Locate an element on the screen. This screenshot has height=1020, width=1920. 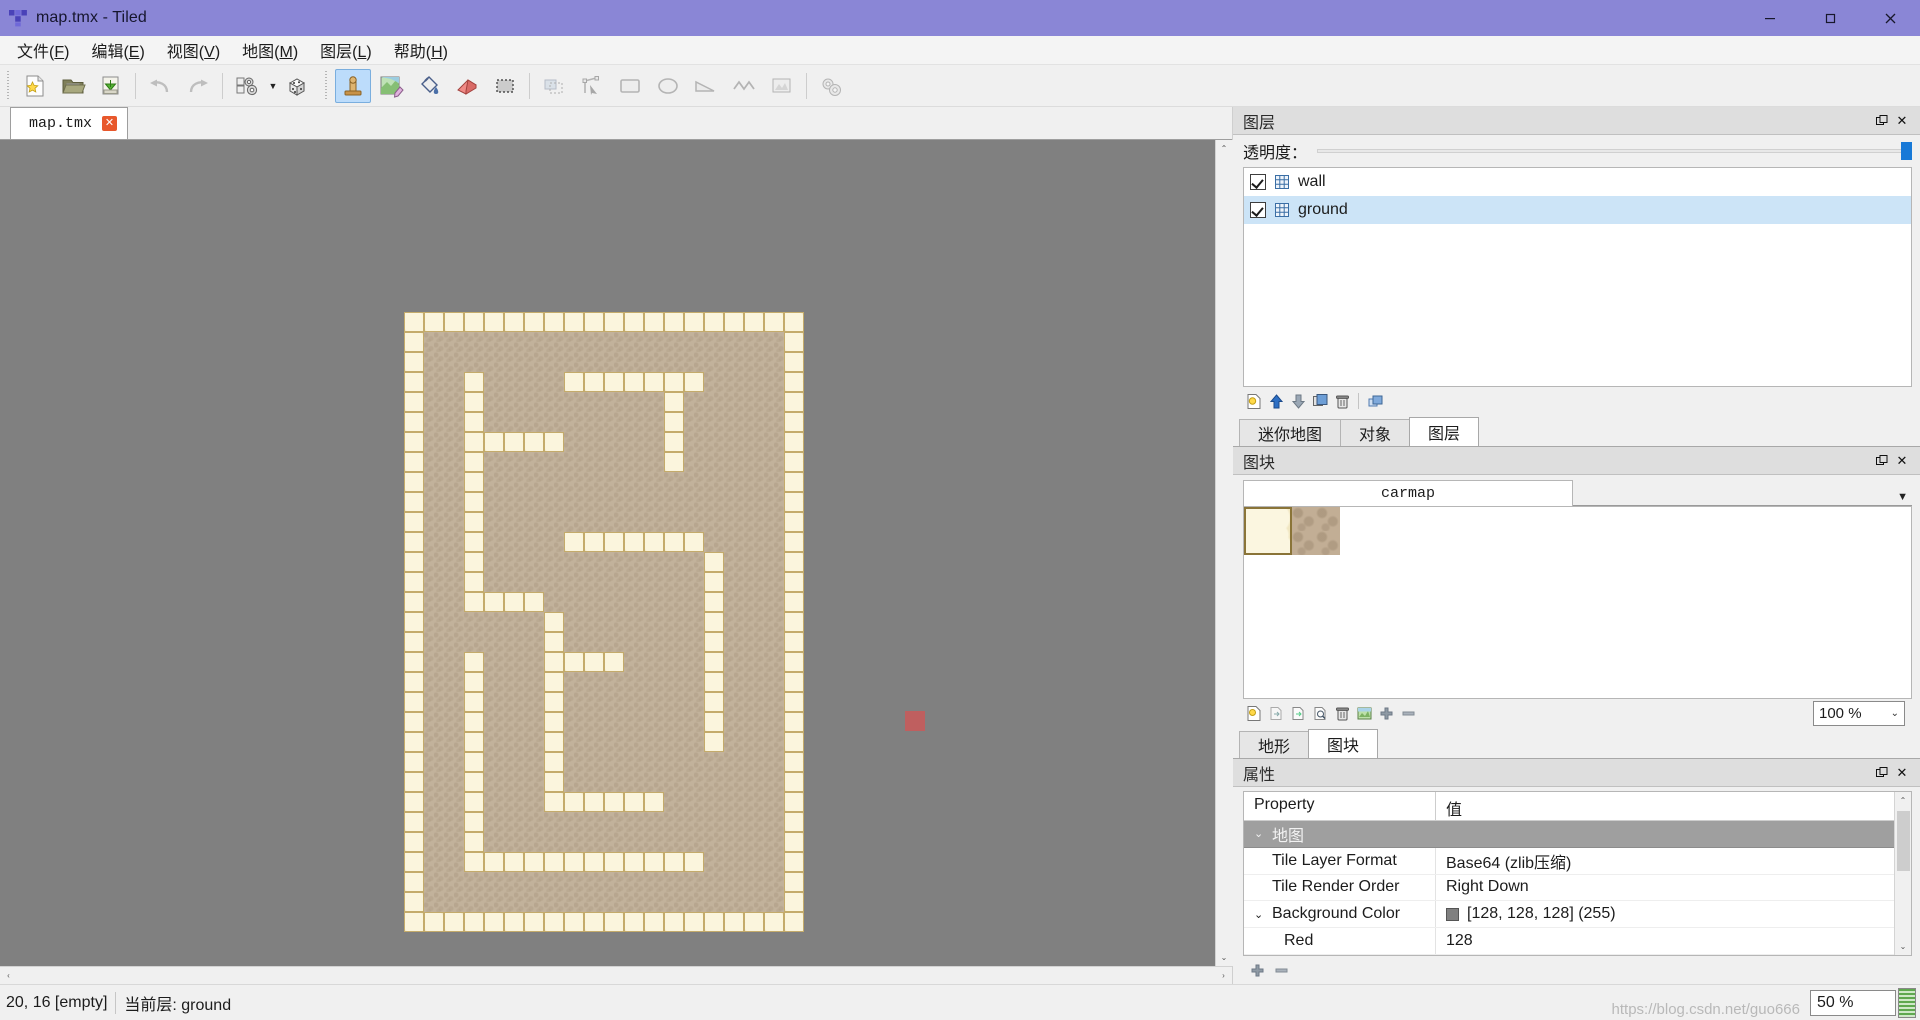
export-tileset-button is located at coordinates (1298, 713).